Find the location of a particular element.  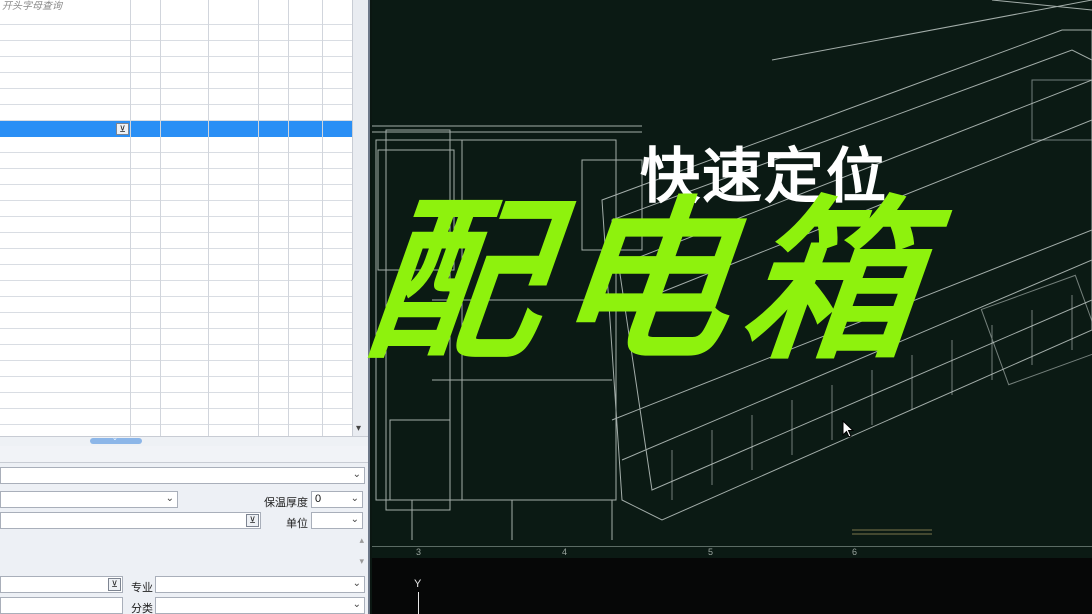

insulation-thickness-combo: 0 ⌄ is located at coordinates (337, 499).